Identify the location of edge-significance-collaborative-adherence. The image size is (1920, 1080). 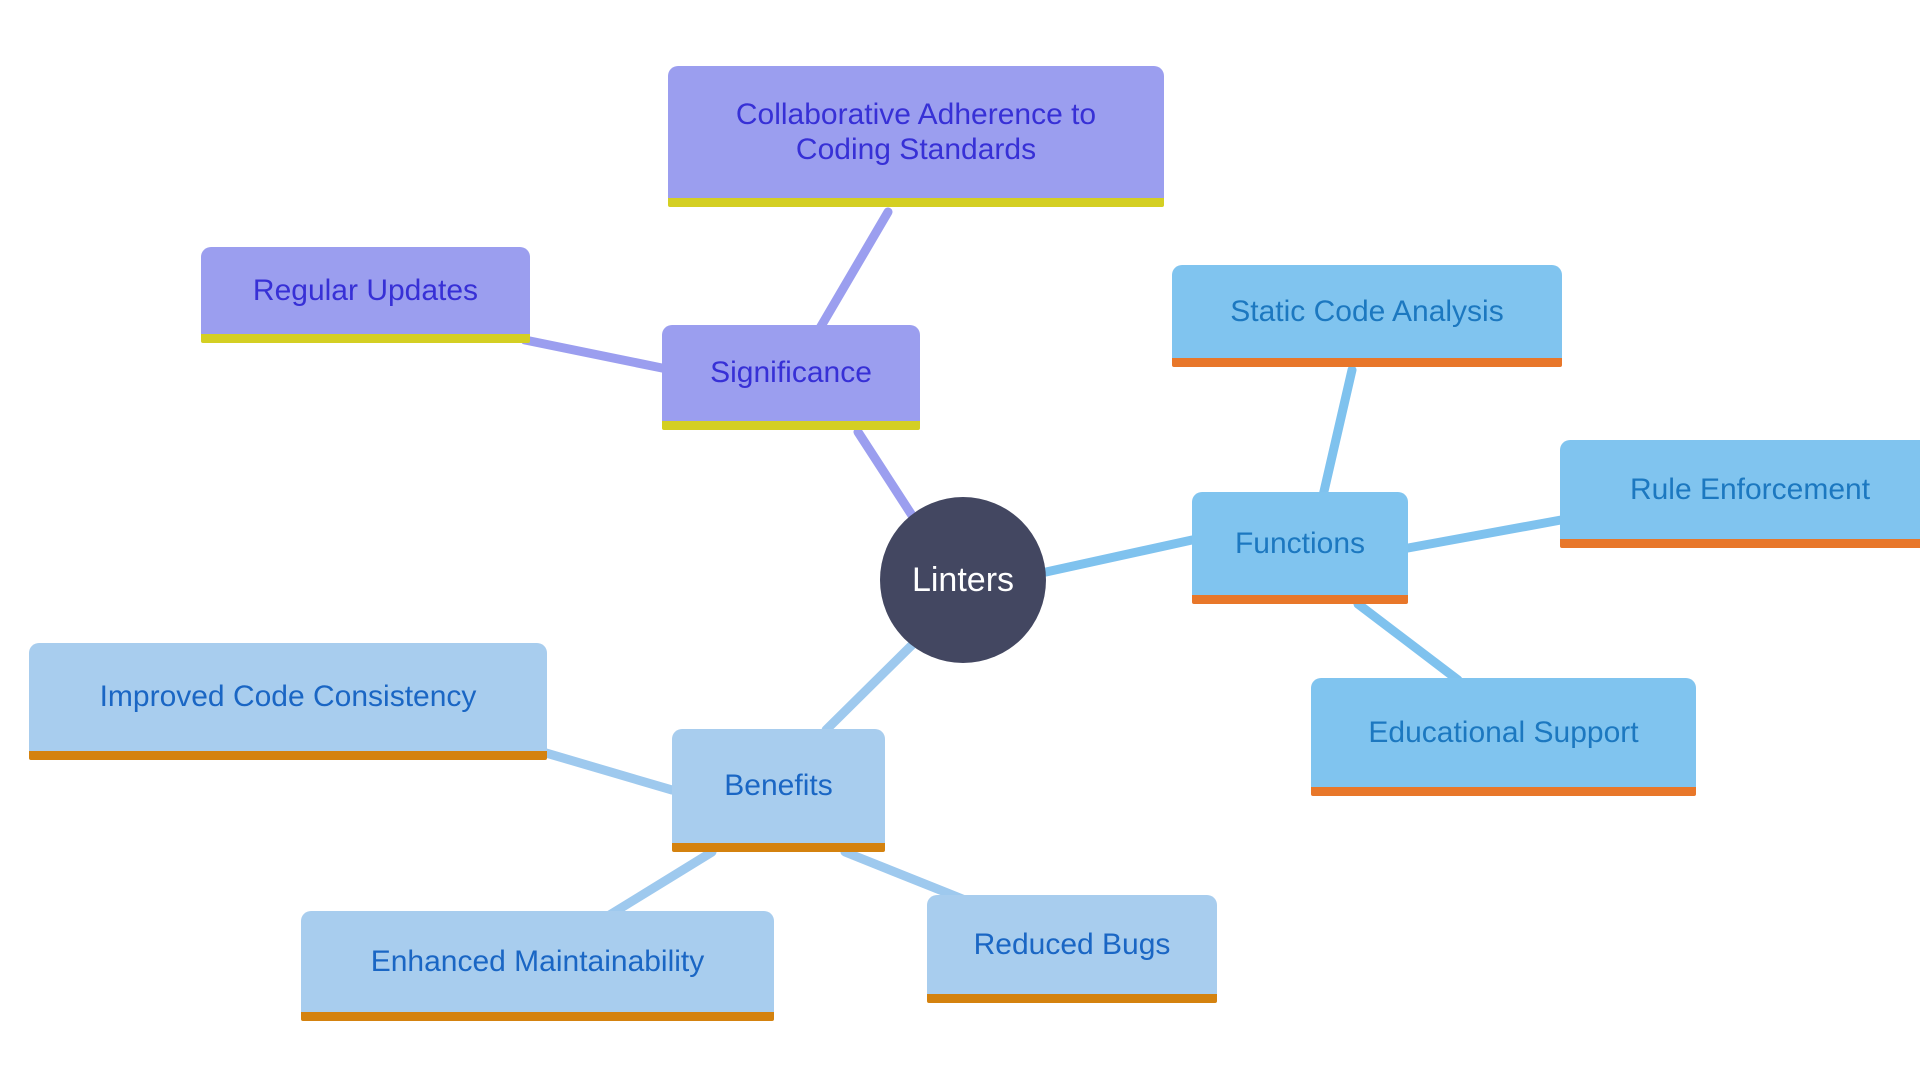
(854, 270).